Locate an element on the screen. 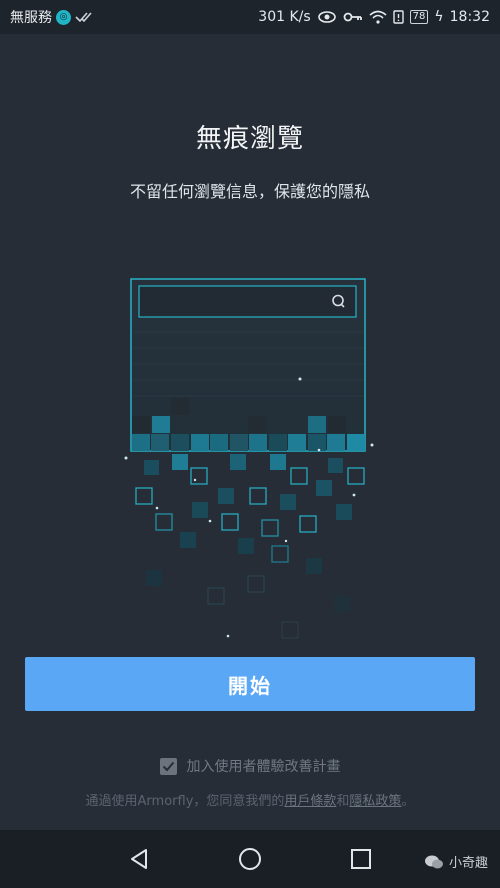  app-notification-icon: ◎ is located at coordinates (63, 17).